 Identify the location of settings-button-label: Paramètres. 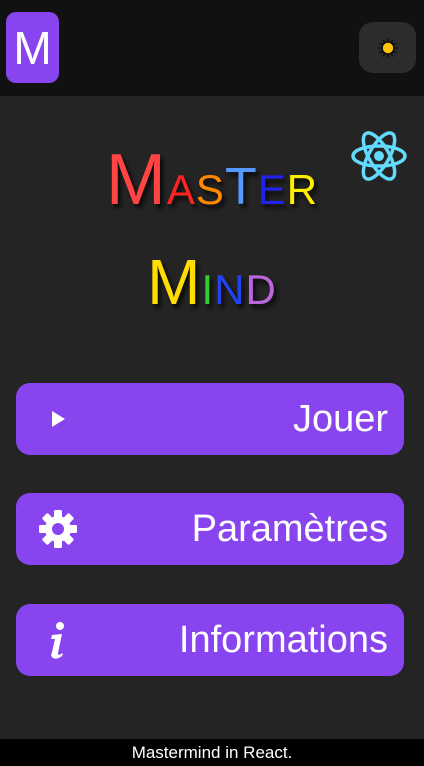
(289, 528).